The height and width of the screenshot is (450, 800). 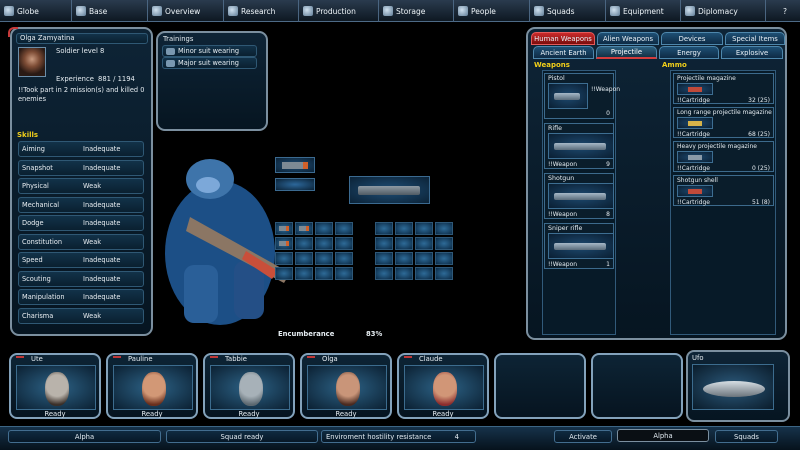 I want to click on squad-member-card: Olga Ready, so click(x=346, y=386).